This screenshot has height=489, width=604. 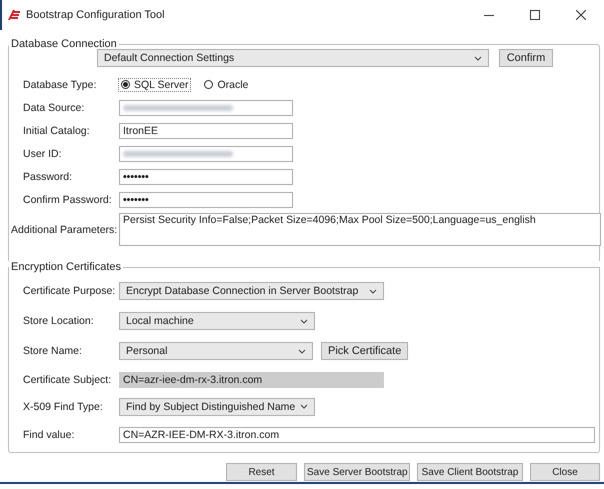 I want to click on window-title: Bootstrap Configuration Tool, so click(x=96, y=15).